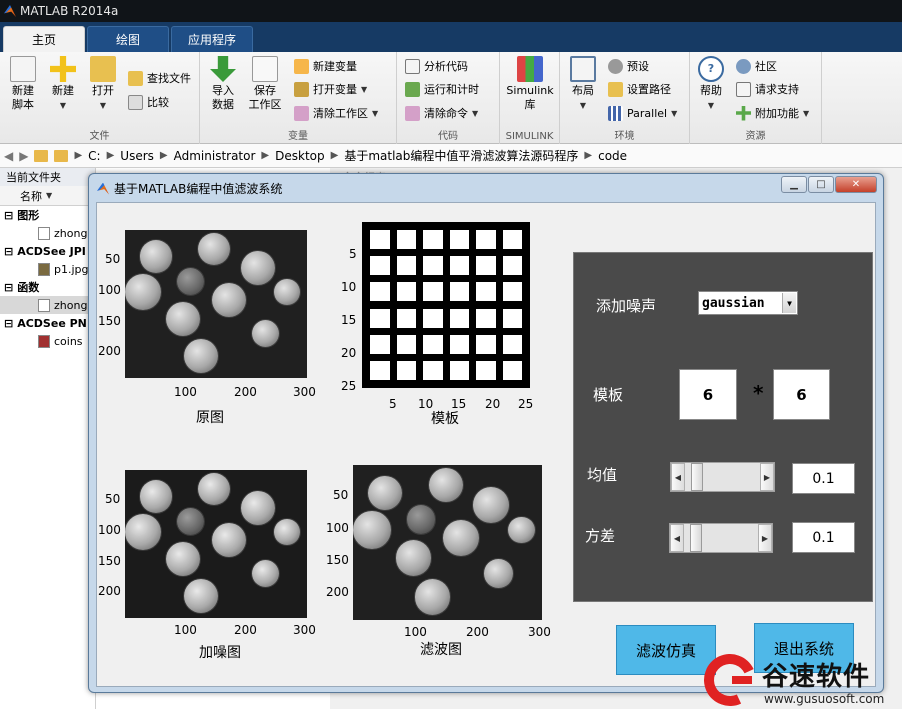  Describe the element at coordinates (349, 386) in the screenshot. I see `tick-label: 25` at that location.